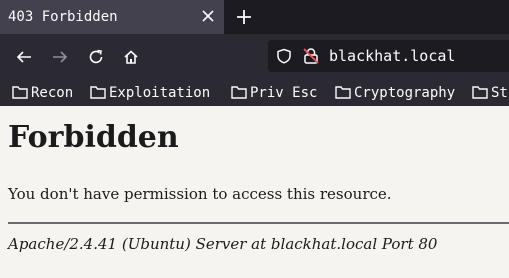 The width and height of the screenshot is (509, 278). I want to click on bookmark-folder-priv-esc: Priv Esc, so click(274, 93).